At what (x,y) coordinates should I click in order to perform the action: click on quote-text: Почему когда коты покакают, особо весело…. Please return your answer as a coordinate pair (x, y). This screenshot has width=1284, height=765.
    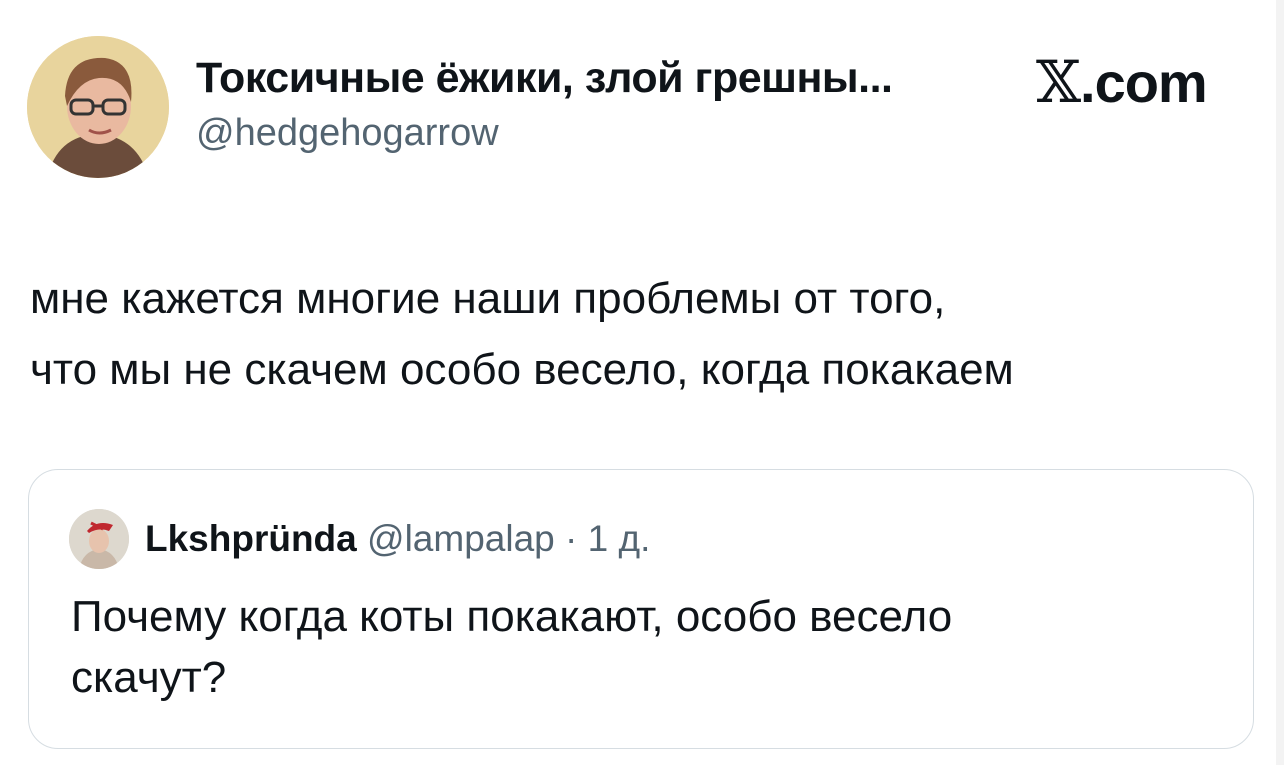
    Looking at the image, I should click on (636, 647).